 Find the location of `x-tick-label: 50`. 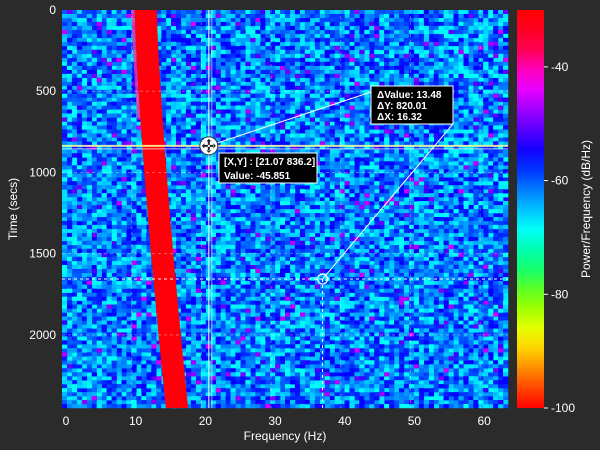

x-tick-label: 50 is located at coordinates (415, 421).